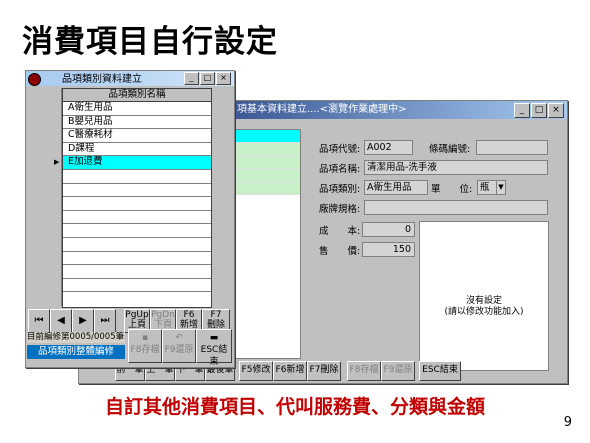 The width and height of the screenshot is (590, 443). Describe the element at coordinates (137, 150) in the screenshot. I see `table-row: D課程` at that location.